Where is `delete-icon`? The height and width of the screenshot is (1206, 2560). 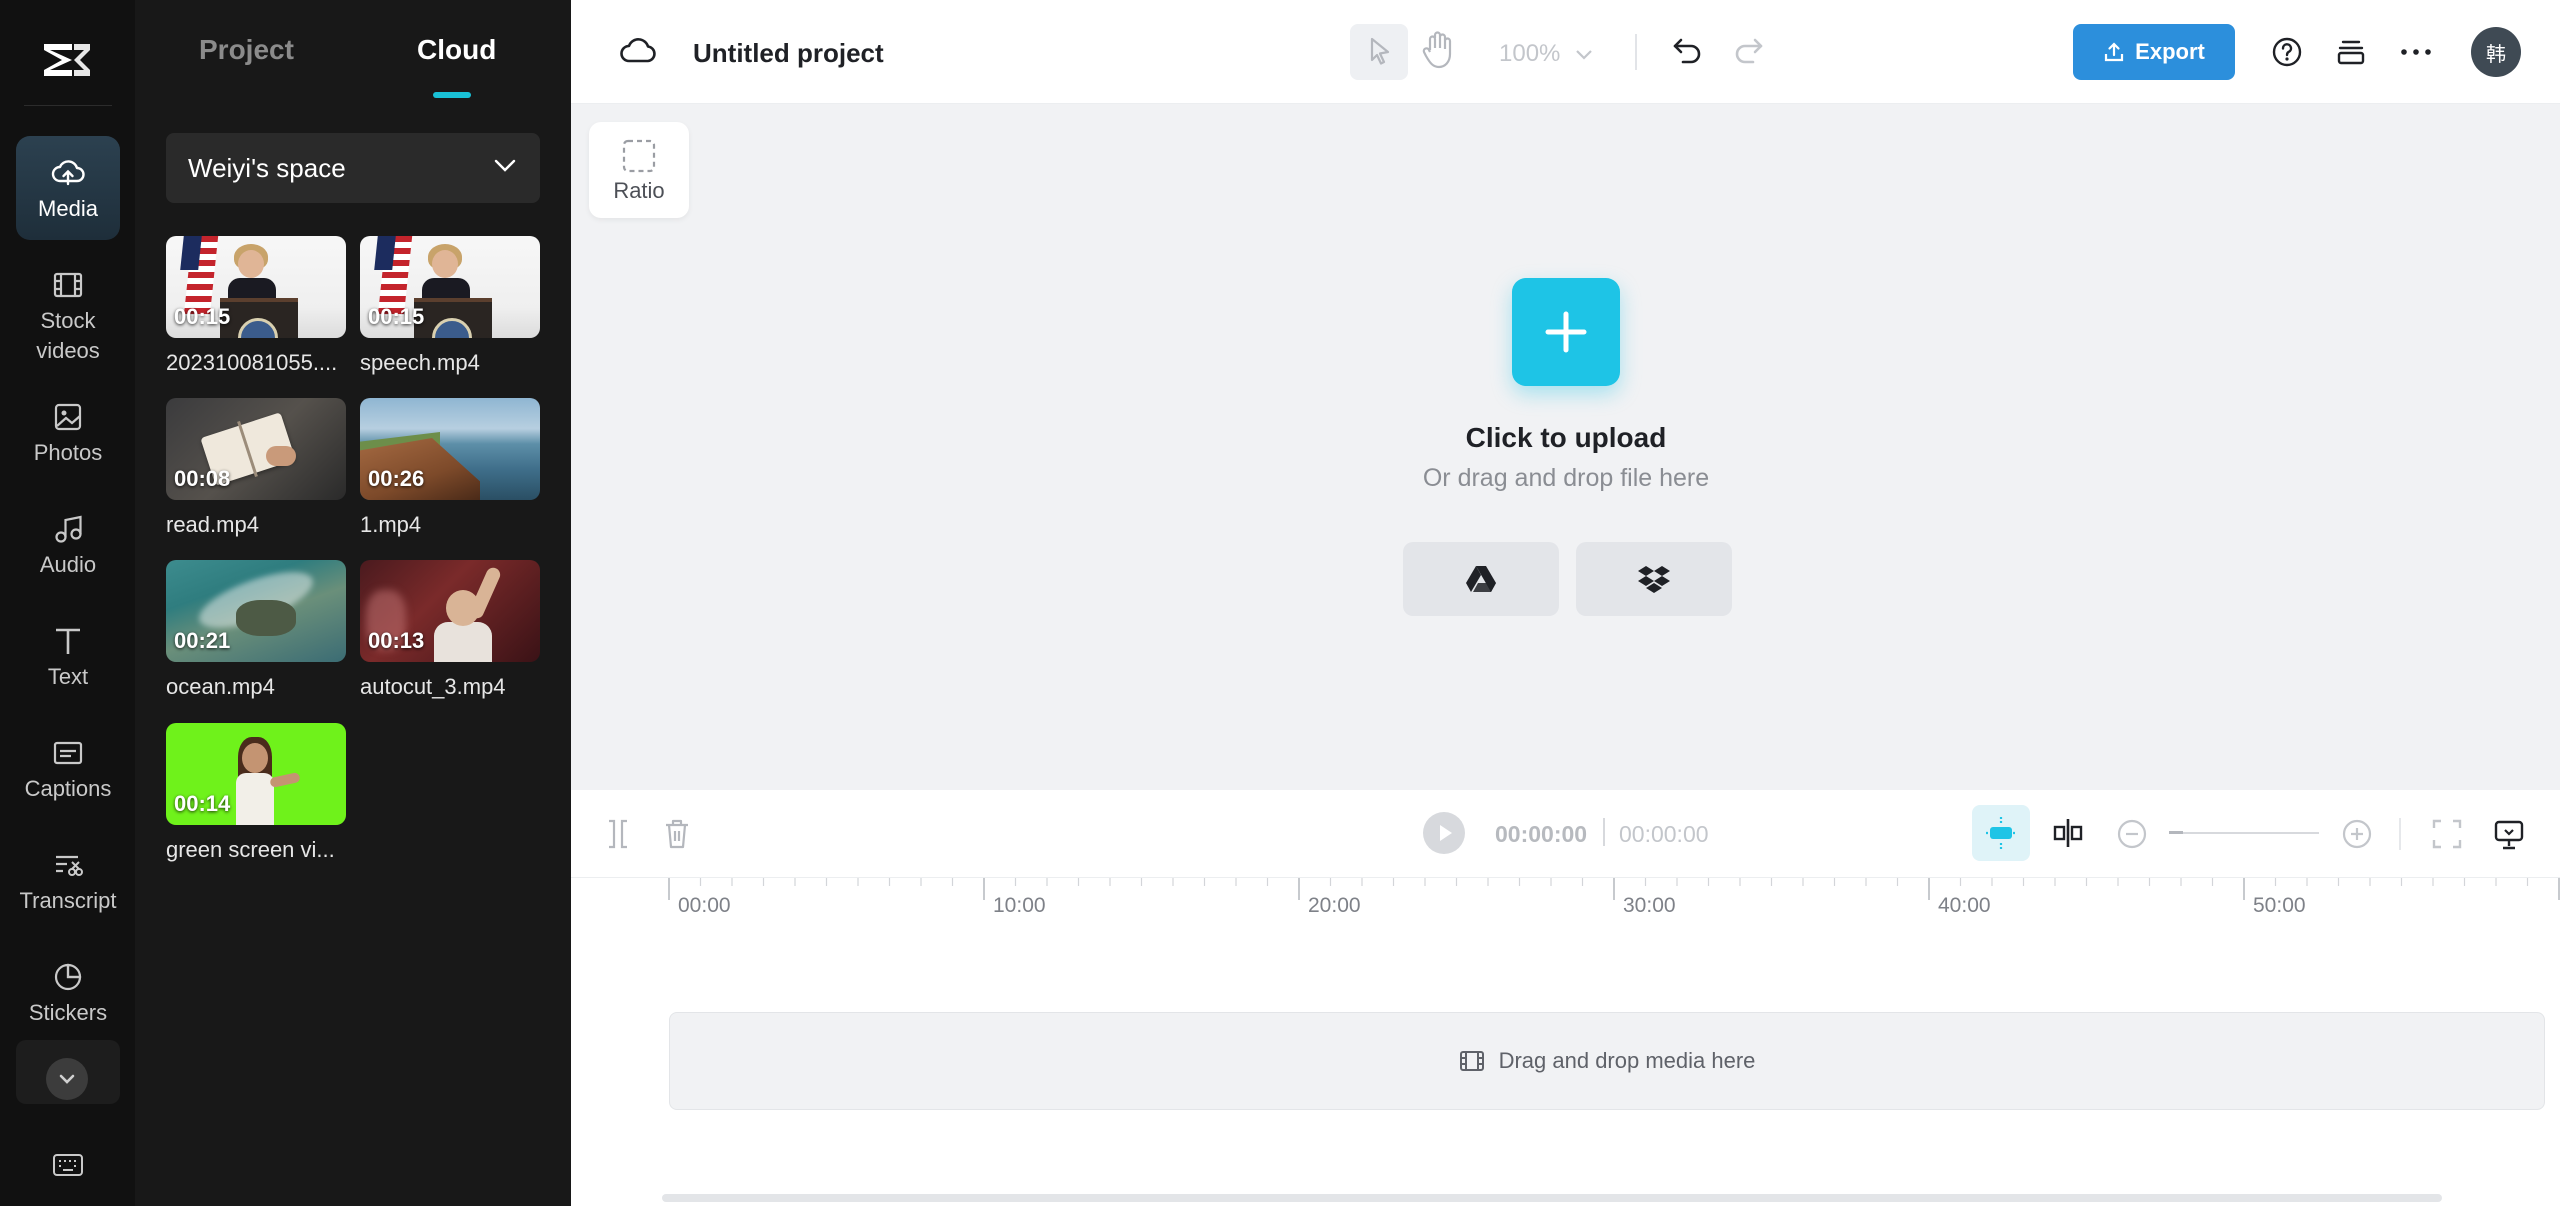 delete-icon is located at coordinates (677, 834).